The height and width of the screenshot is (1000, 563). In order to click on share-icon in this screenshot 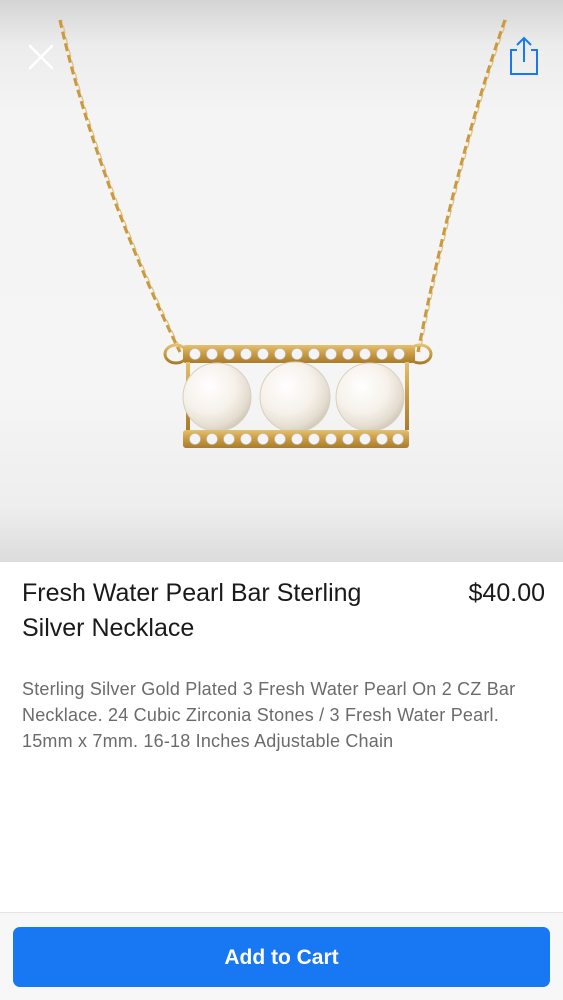, I will do `click(524, 55)`.